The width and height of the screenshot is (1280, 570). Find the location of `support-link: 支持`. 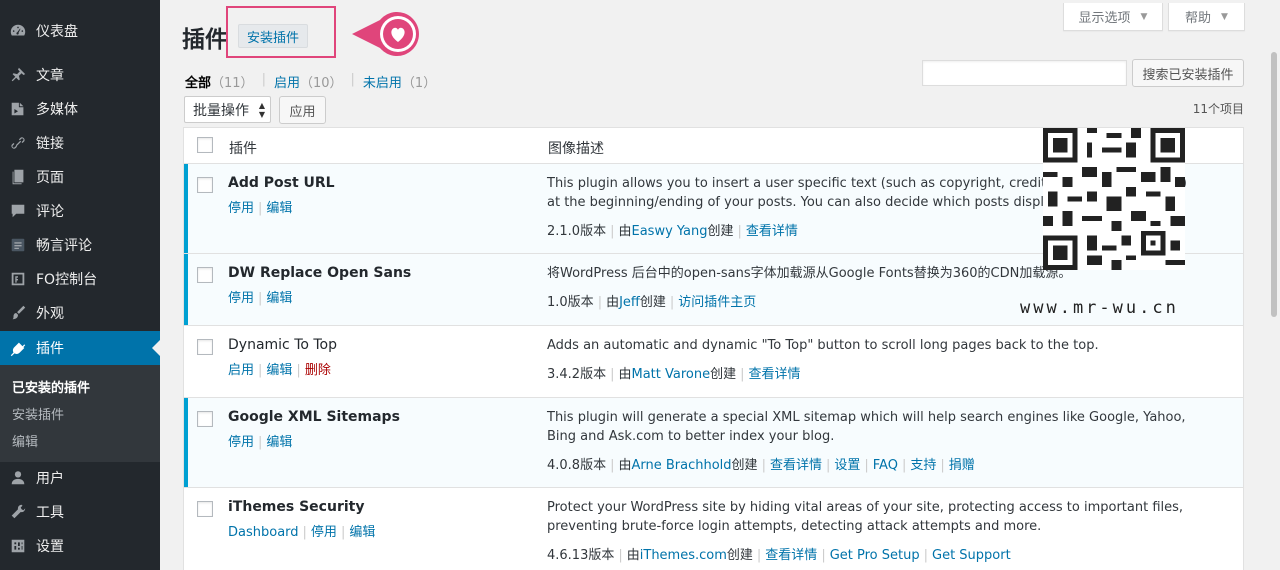

support-link: 支持 is located at coordinates (923, 465).